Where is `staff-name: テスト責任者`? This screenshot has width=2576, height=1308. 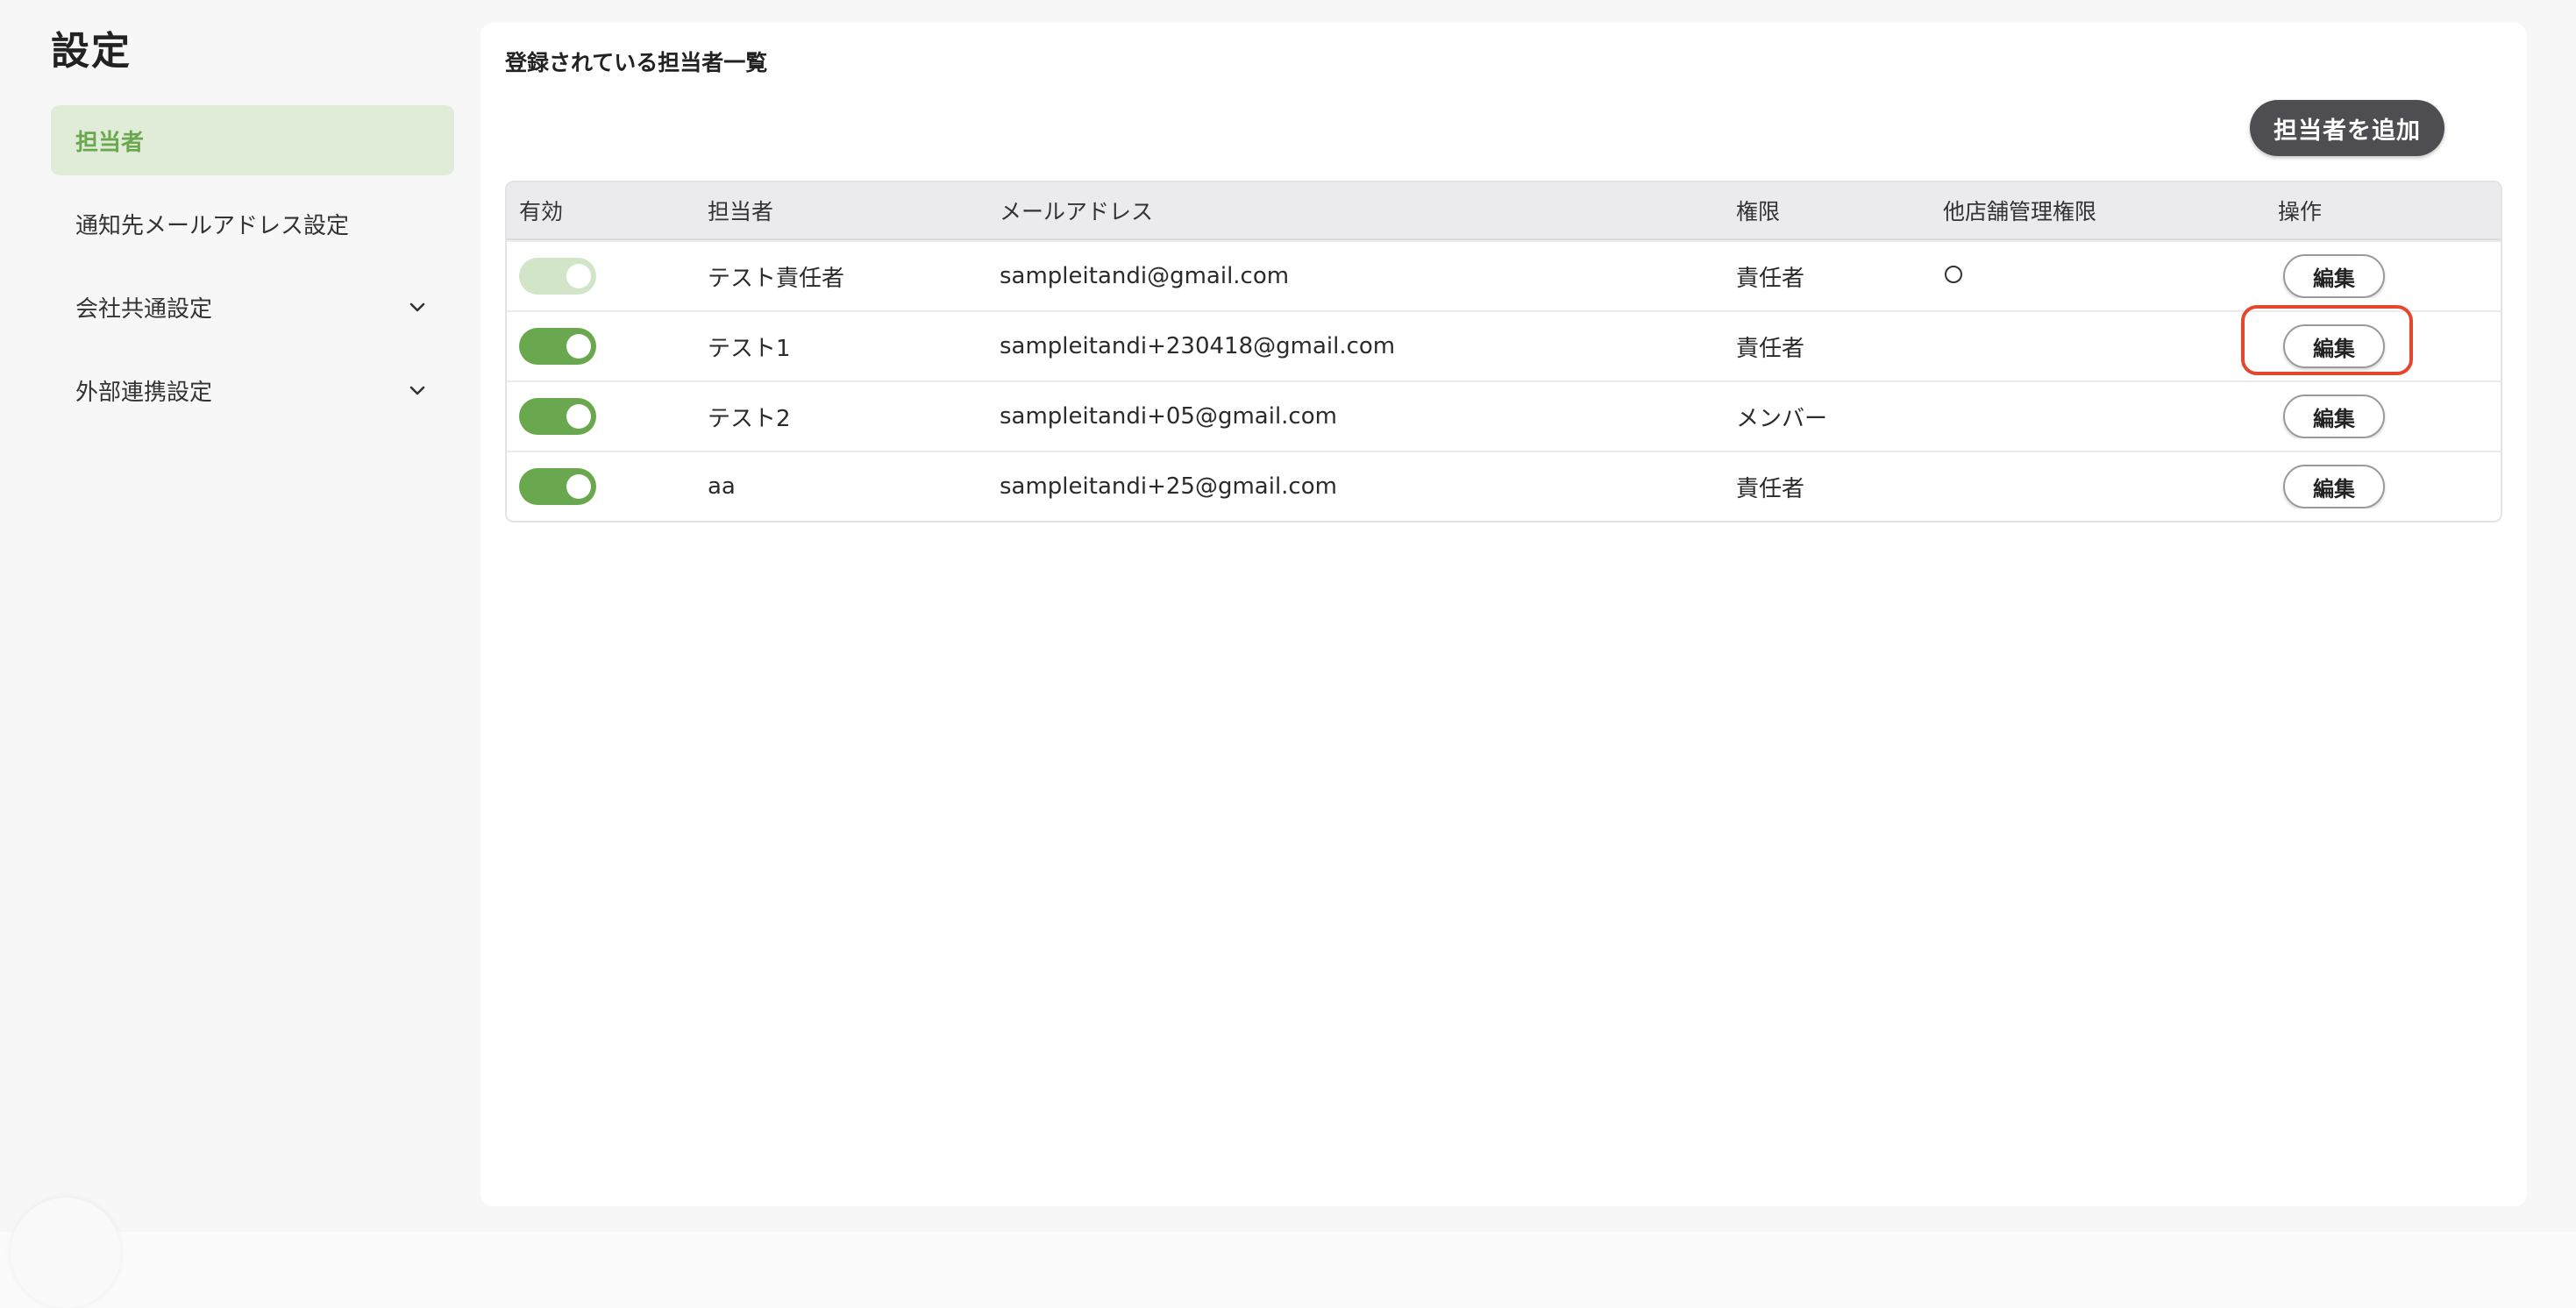 staff-name: テスト責任者 is located at coordinates (776, 278).